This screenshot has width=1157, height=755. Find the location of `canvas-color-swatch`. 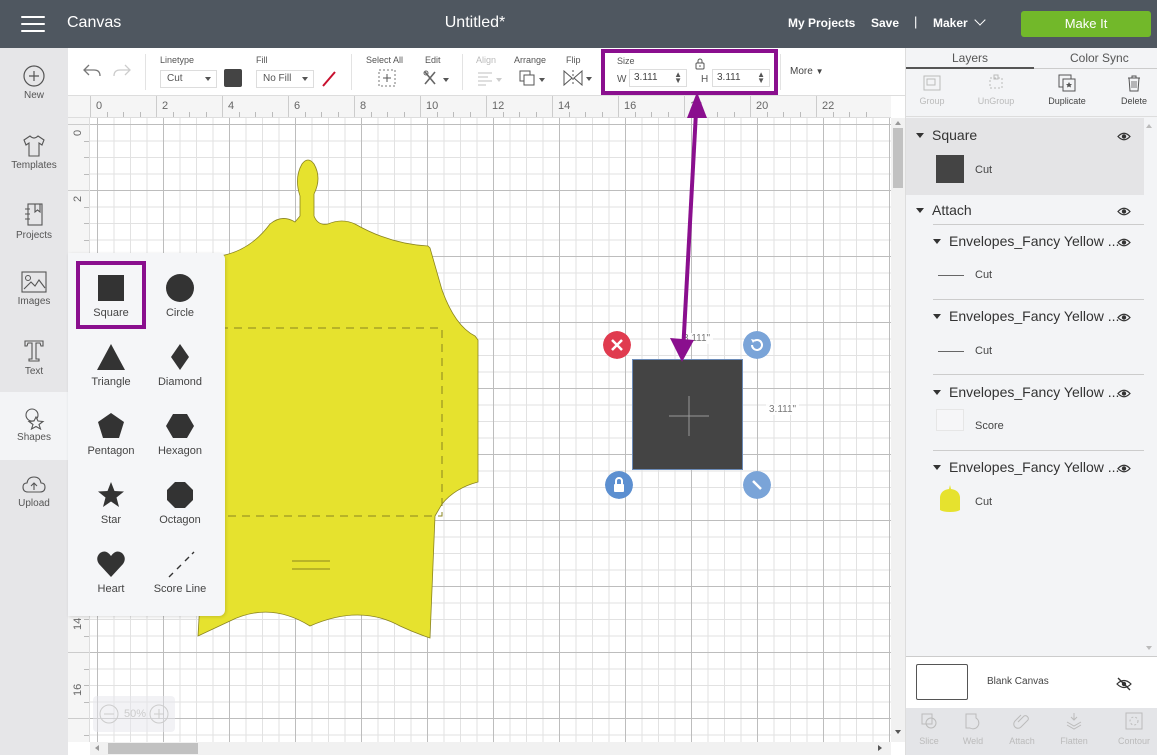

canvas-color-swatch is located at coordinates (942, 682).